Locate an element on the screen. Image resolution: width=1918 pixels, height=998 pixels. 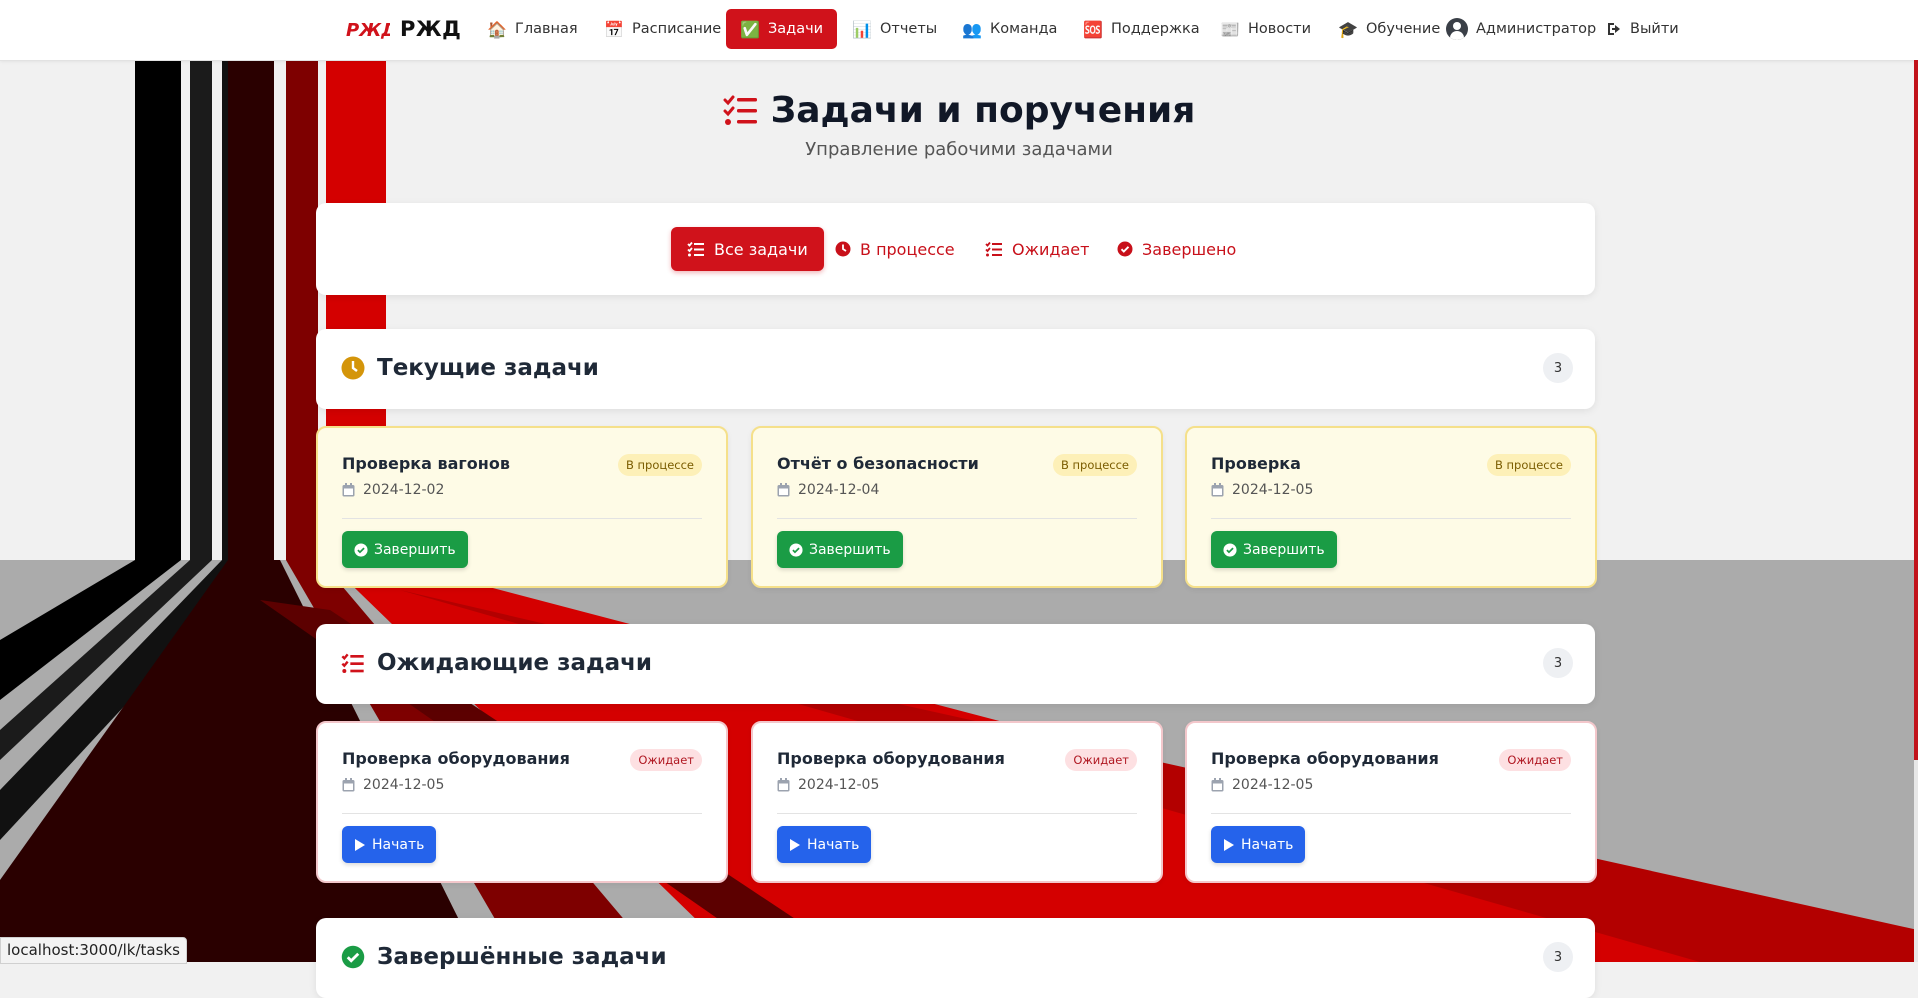
nav-item-schedule: 📅 Расписание is located at coordinates (662, 29).